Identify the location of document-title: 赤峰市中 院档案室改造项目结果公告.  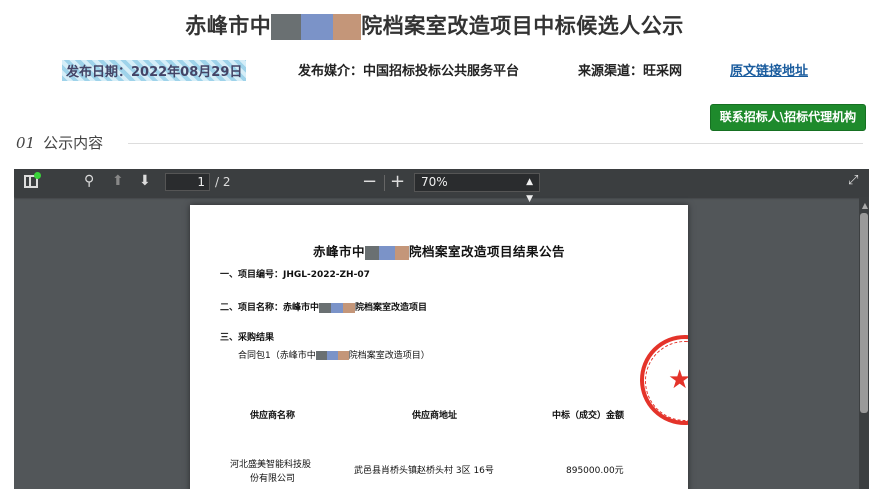
(439, 252).